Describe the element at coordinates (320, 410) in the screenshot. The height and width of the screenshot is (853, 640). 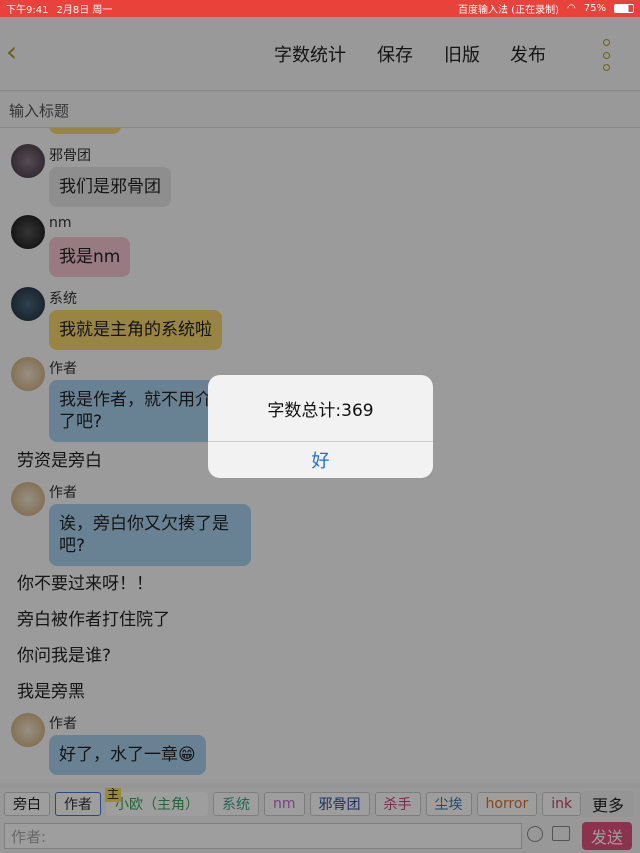
I see `alert-message: 字数总计:369` at that location.